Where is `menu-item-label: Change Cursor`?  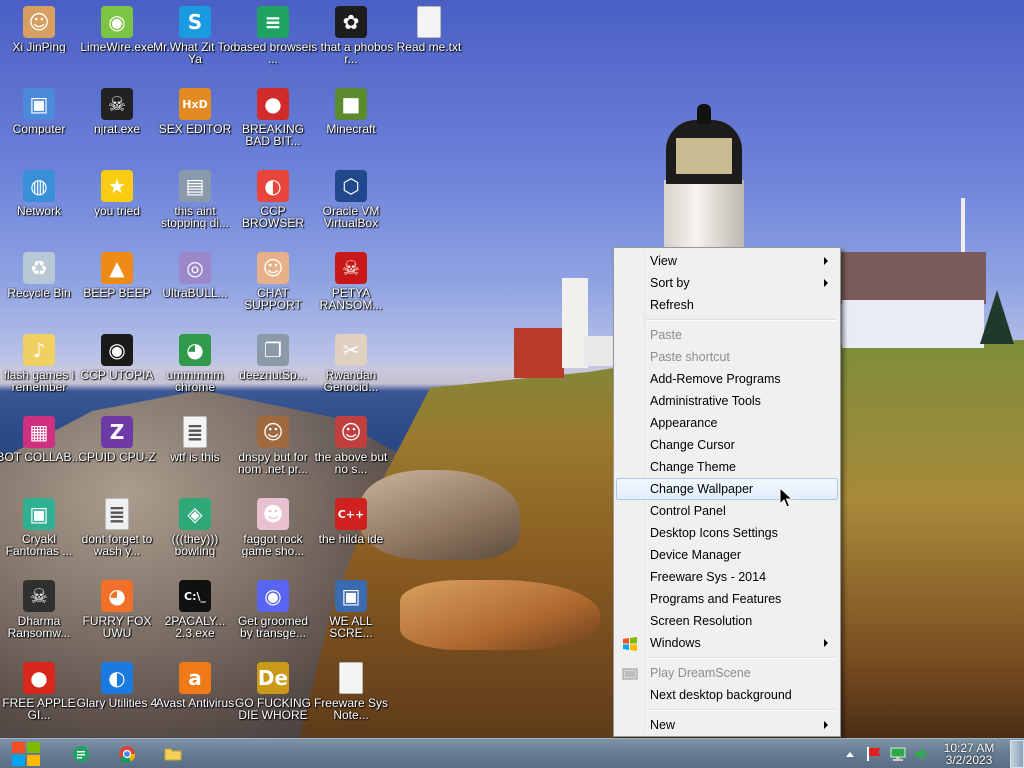 menu-item-label: Change Cursor is located at coordinates (692, 445).